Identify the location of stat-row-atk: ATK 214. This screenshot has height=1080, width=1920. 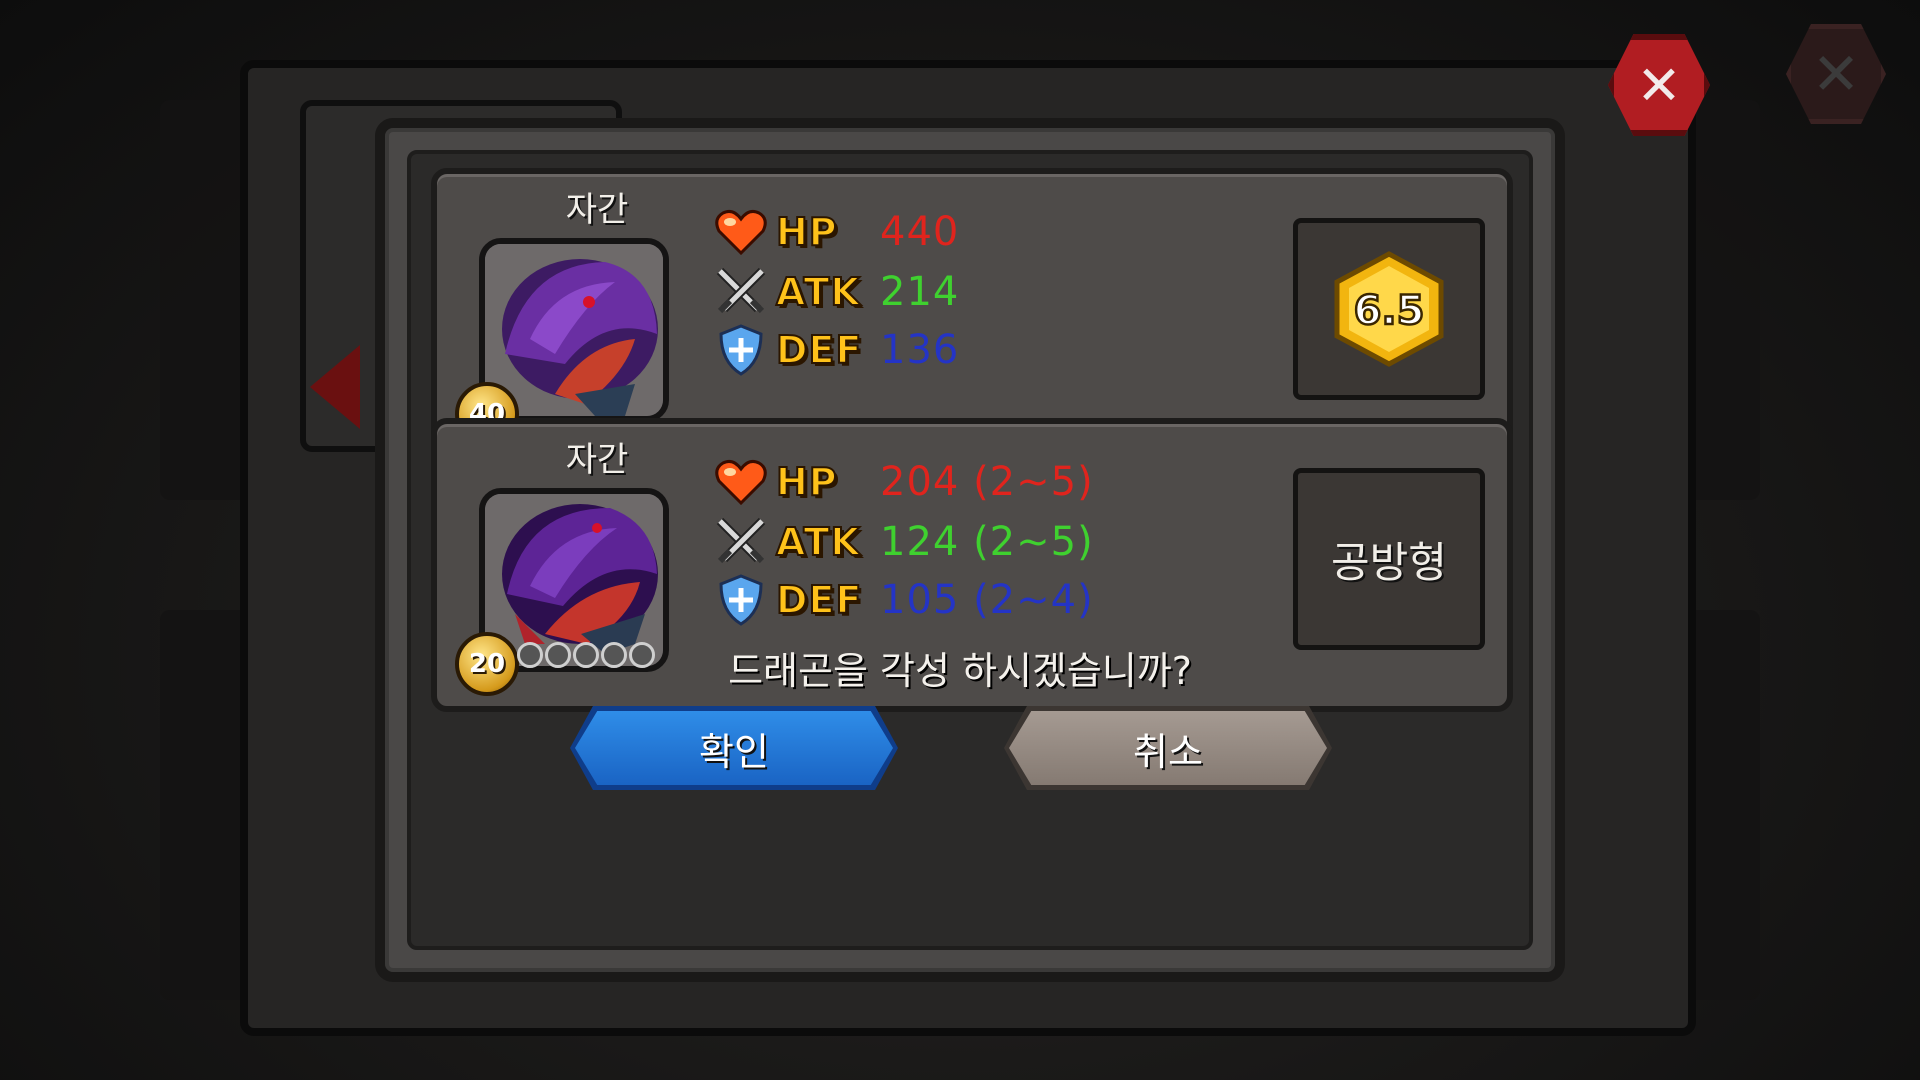
(835, 292).